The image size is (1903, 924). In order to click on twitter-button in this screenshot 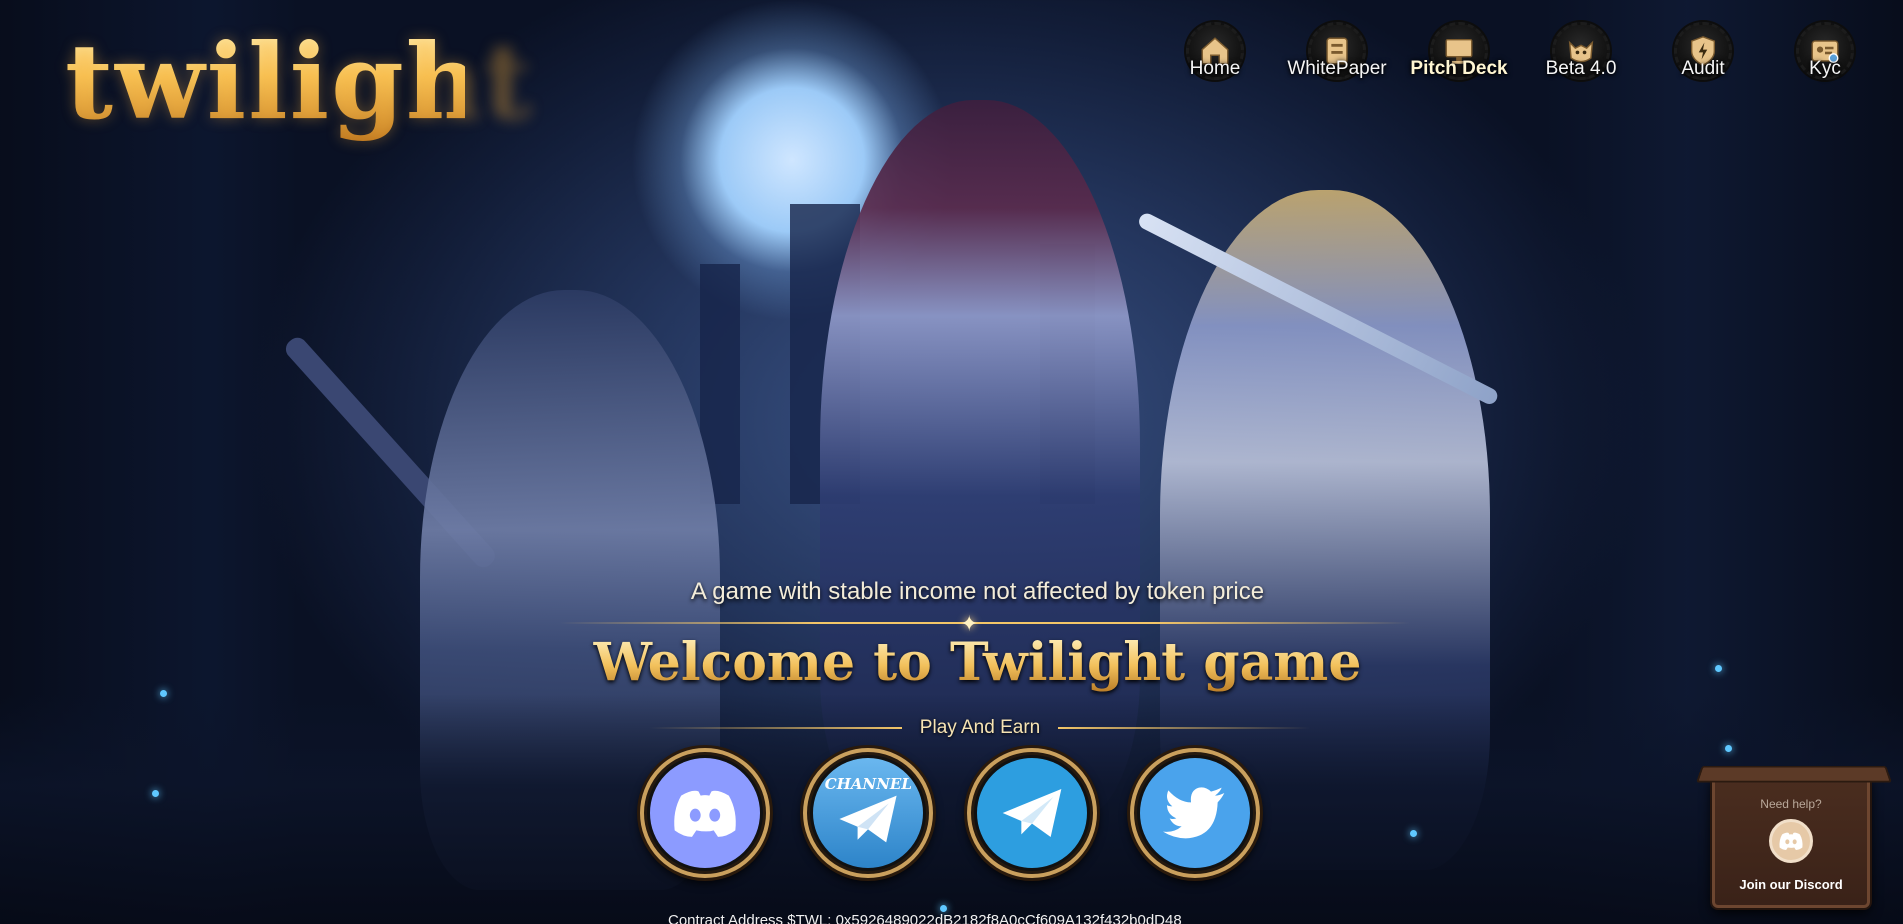, I will do `click(1194, 813)`.